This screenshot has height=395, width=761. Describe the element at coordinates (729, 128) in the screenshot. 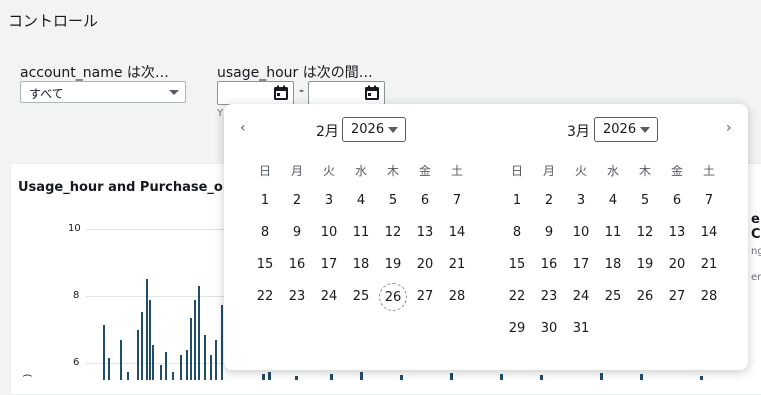

I see `next-month-button: ›` at that location.